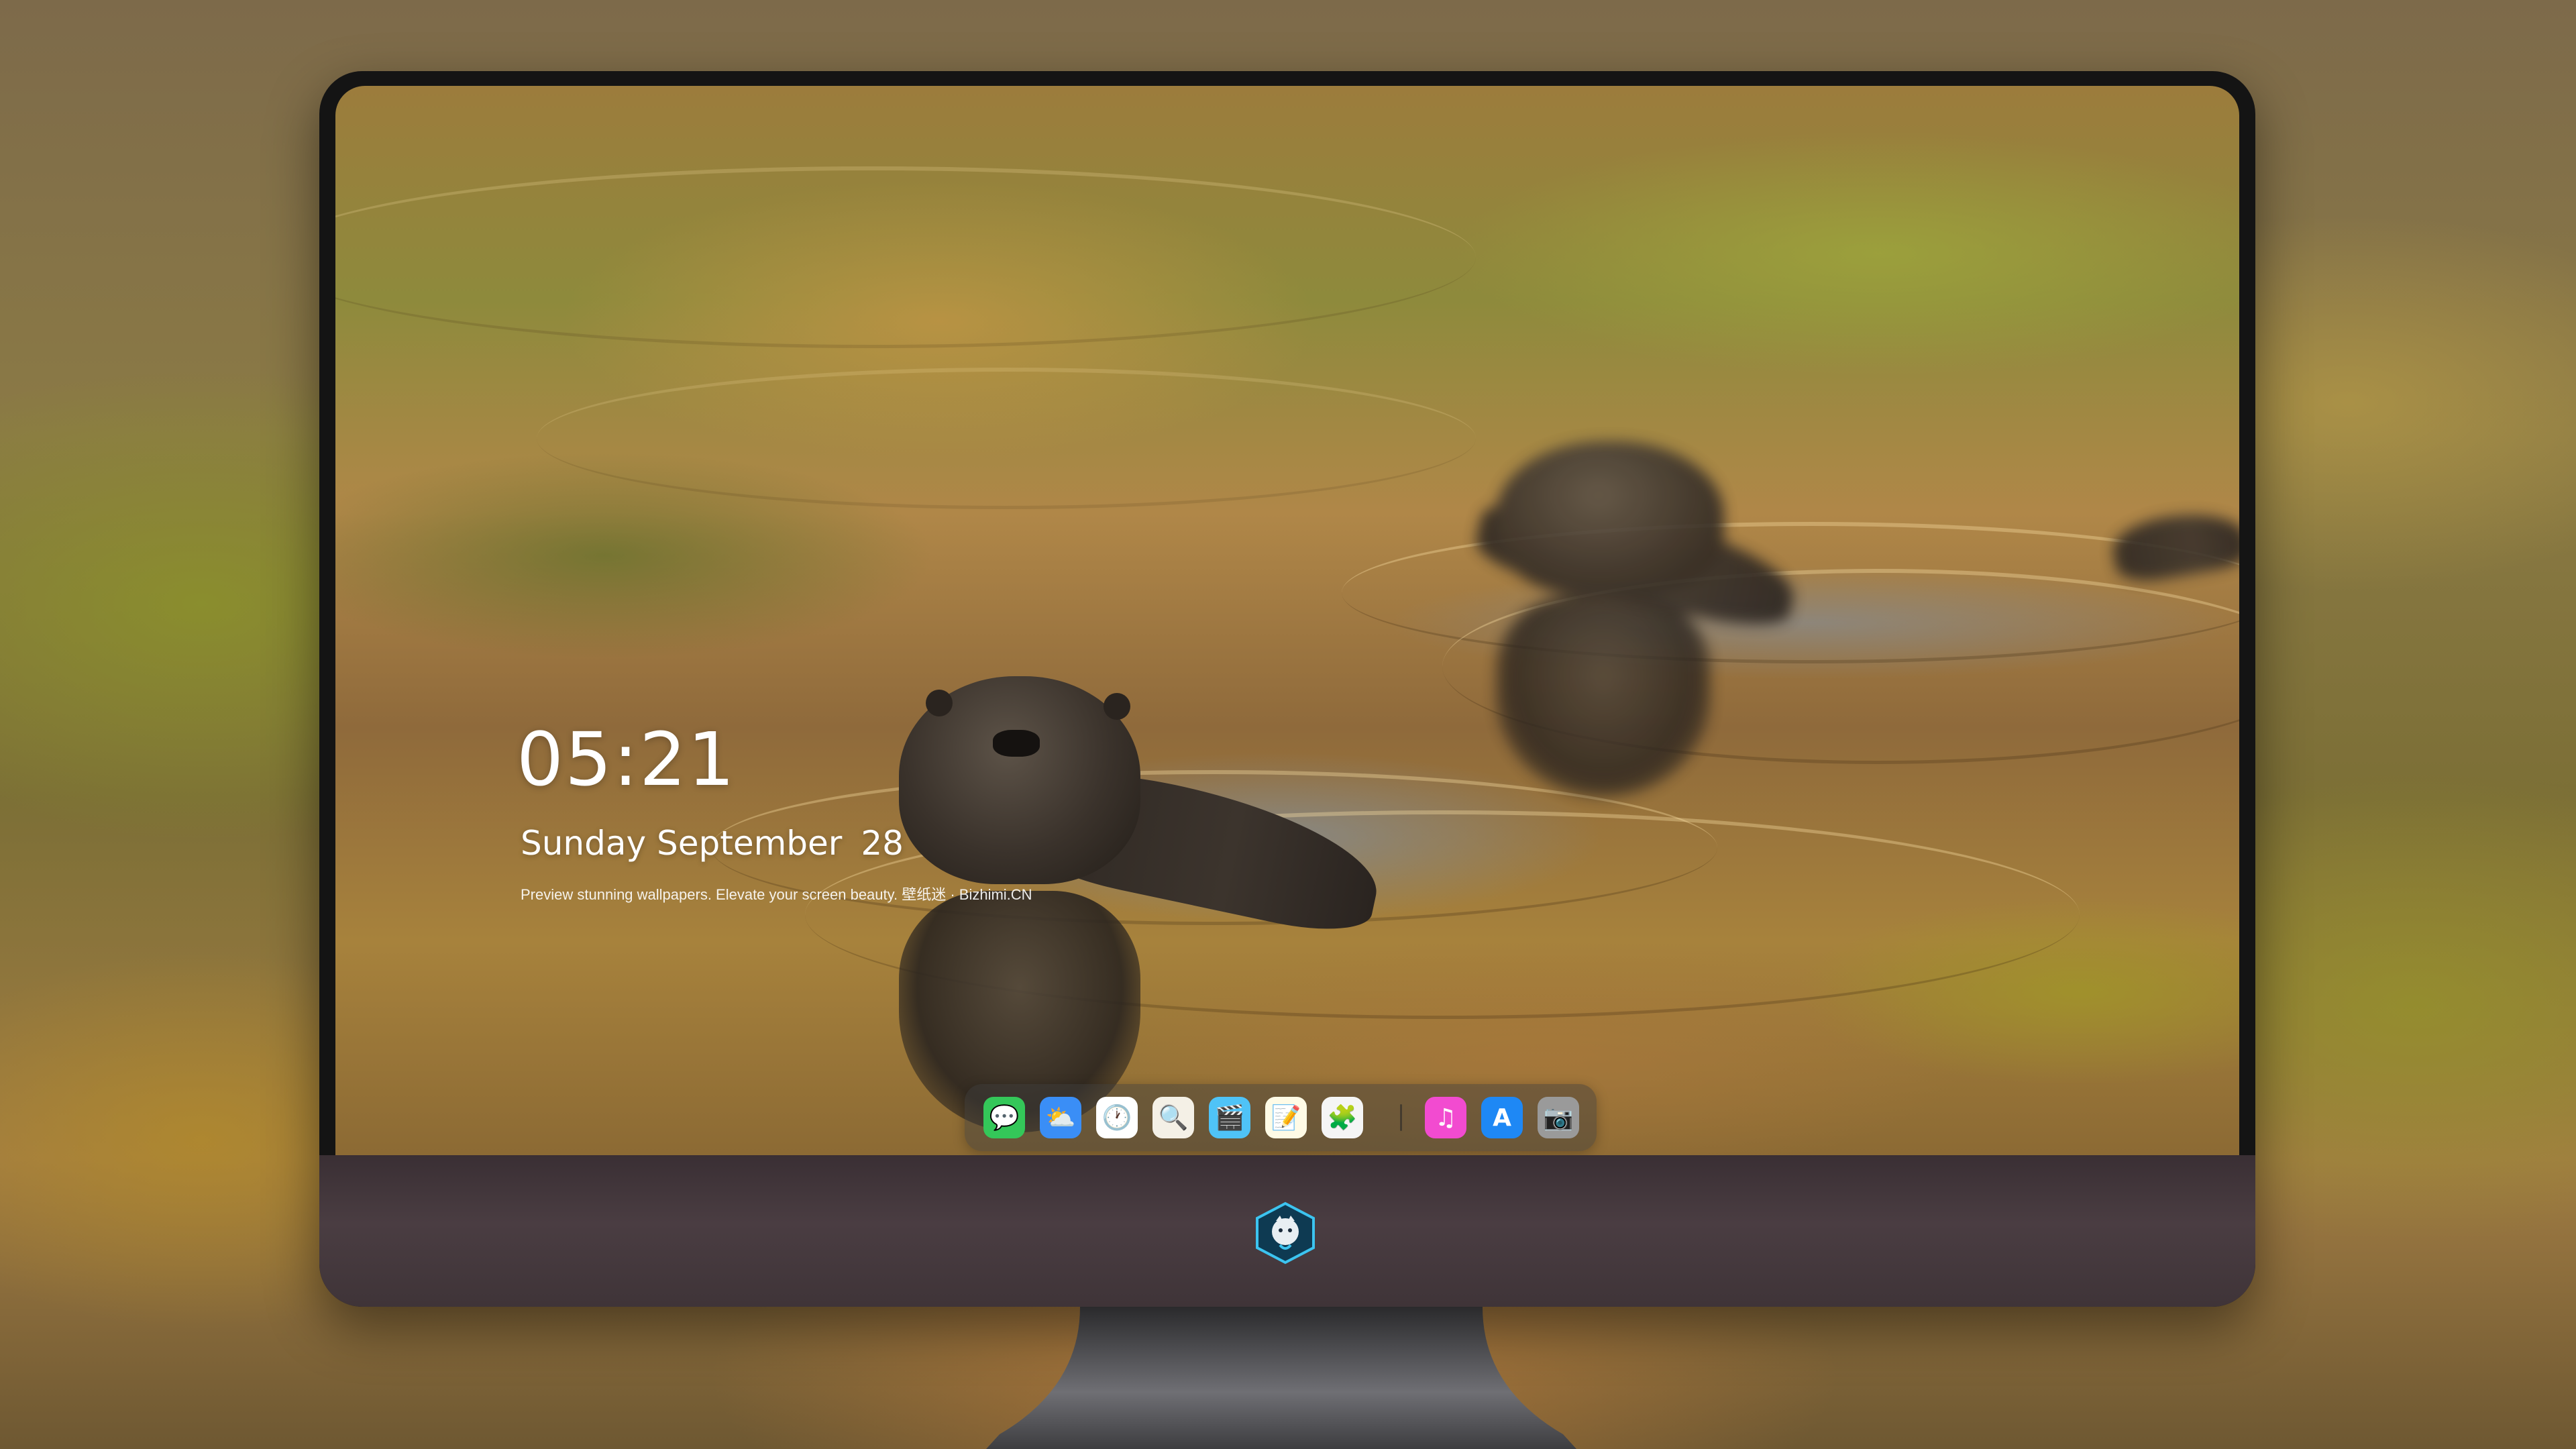 The image size is (2576, 1449). What do you see at coordinates (1281, 1378) in the screenshot?
I see `monitor-stand` at bounding box center [1281, 1378].